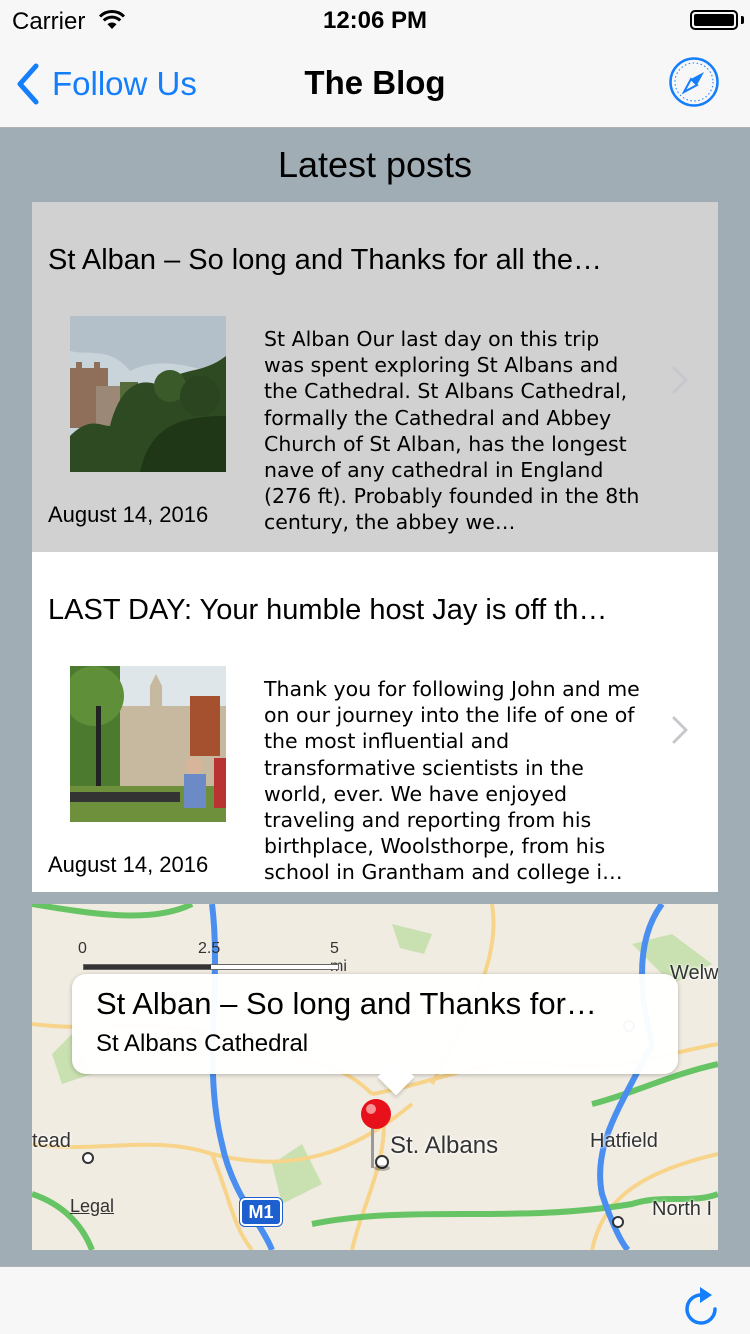 This screenshot has height=1334, width=750. I want to click on page-title: The Blog, so click(375, 82).